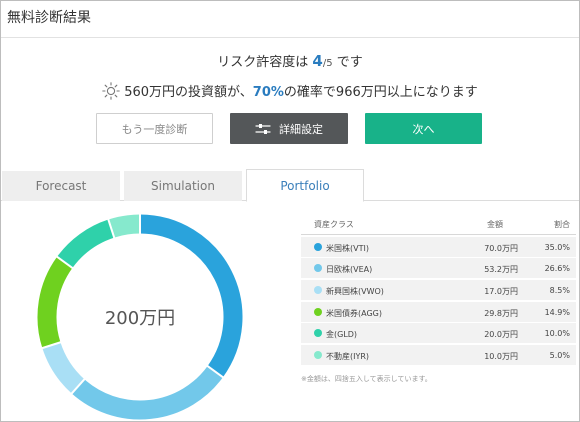 The height and width of the screenshot is (422, 580). Describe the element at coordinates (290, 19) in the screenshot. I see `page-header: 無料診断結果` at that location.